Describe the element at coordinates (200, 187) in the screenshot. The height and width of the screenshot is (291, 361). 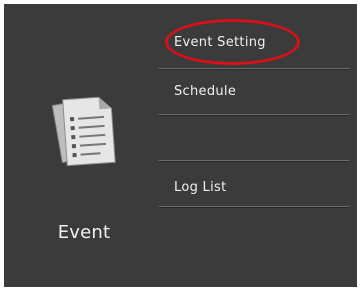
I see `menu-item-label: Log List` at that location.